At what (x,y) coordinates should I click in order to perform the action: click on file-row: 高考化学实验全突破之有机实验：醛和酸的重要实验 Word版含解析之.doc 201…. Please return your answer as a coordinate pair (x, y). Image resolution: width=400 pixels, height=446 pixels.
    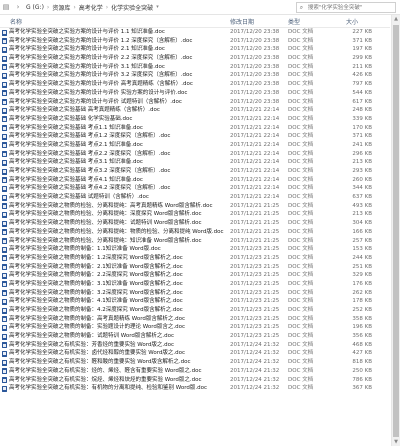
    Looking at the image, I should click on (195, 362).